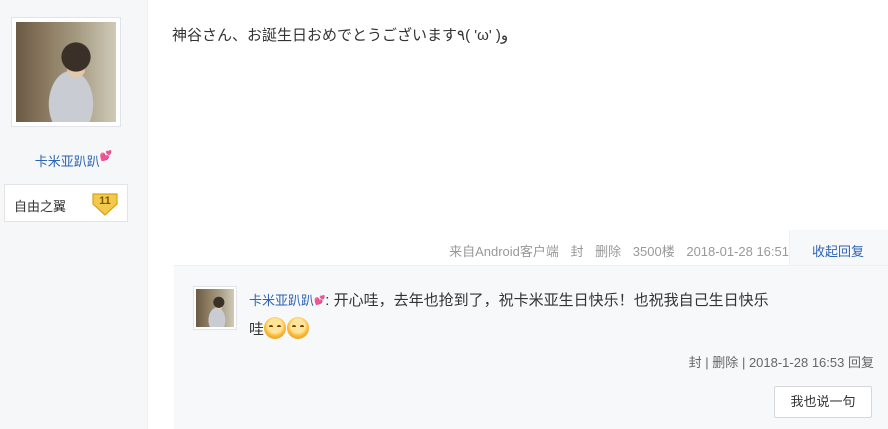 The width and height of the screenshot is (888, 429). What do you see at coordinates (67, 161) in the screenshot?
I see `author-name-text: 卡米亚趴趴` at bounding box center [67, 161].